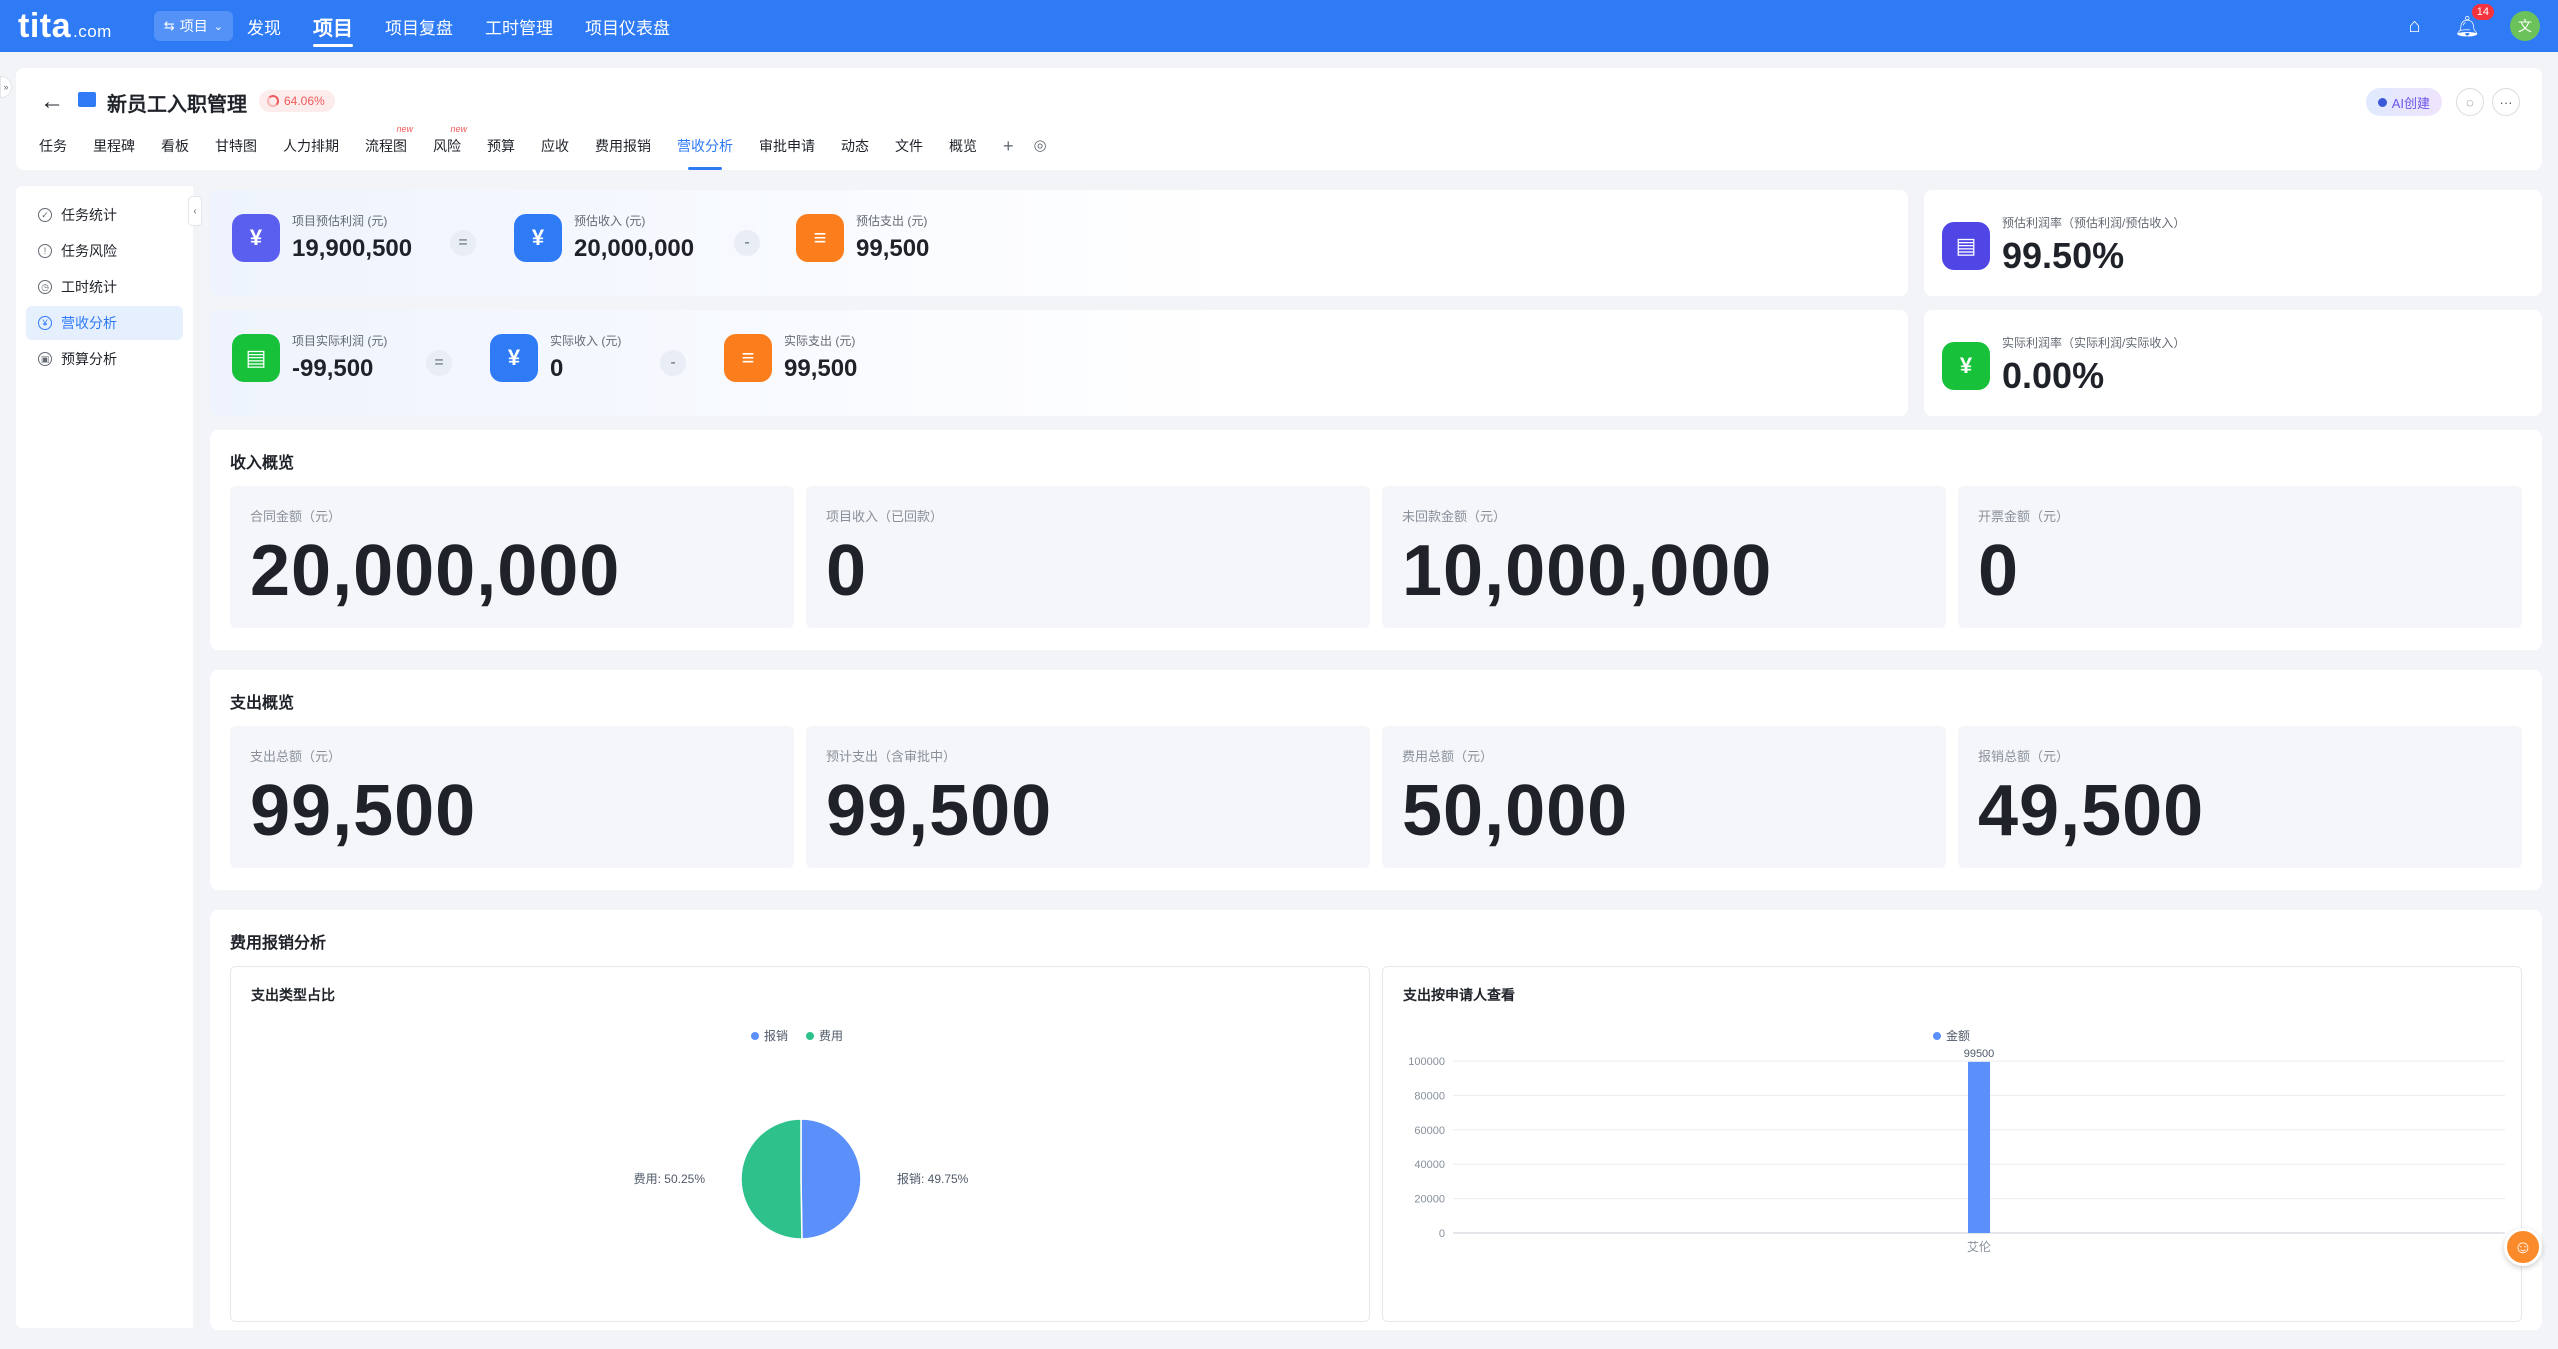 This screenshot has height=1349, width=2558. What do you see at coordinates (705, 146) in the screenshot?
I see `tab-label: 营收分析` at bounding box center [705, 146].